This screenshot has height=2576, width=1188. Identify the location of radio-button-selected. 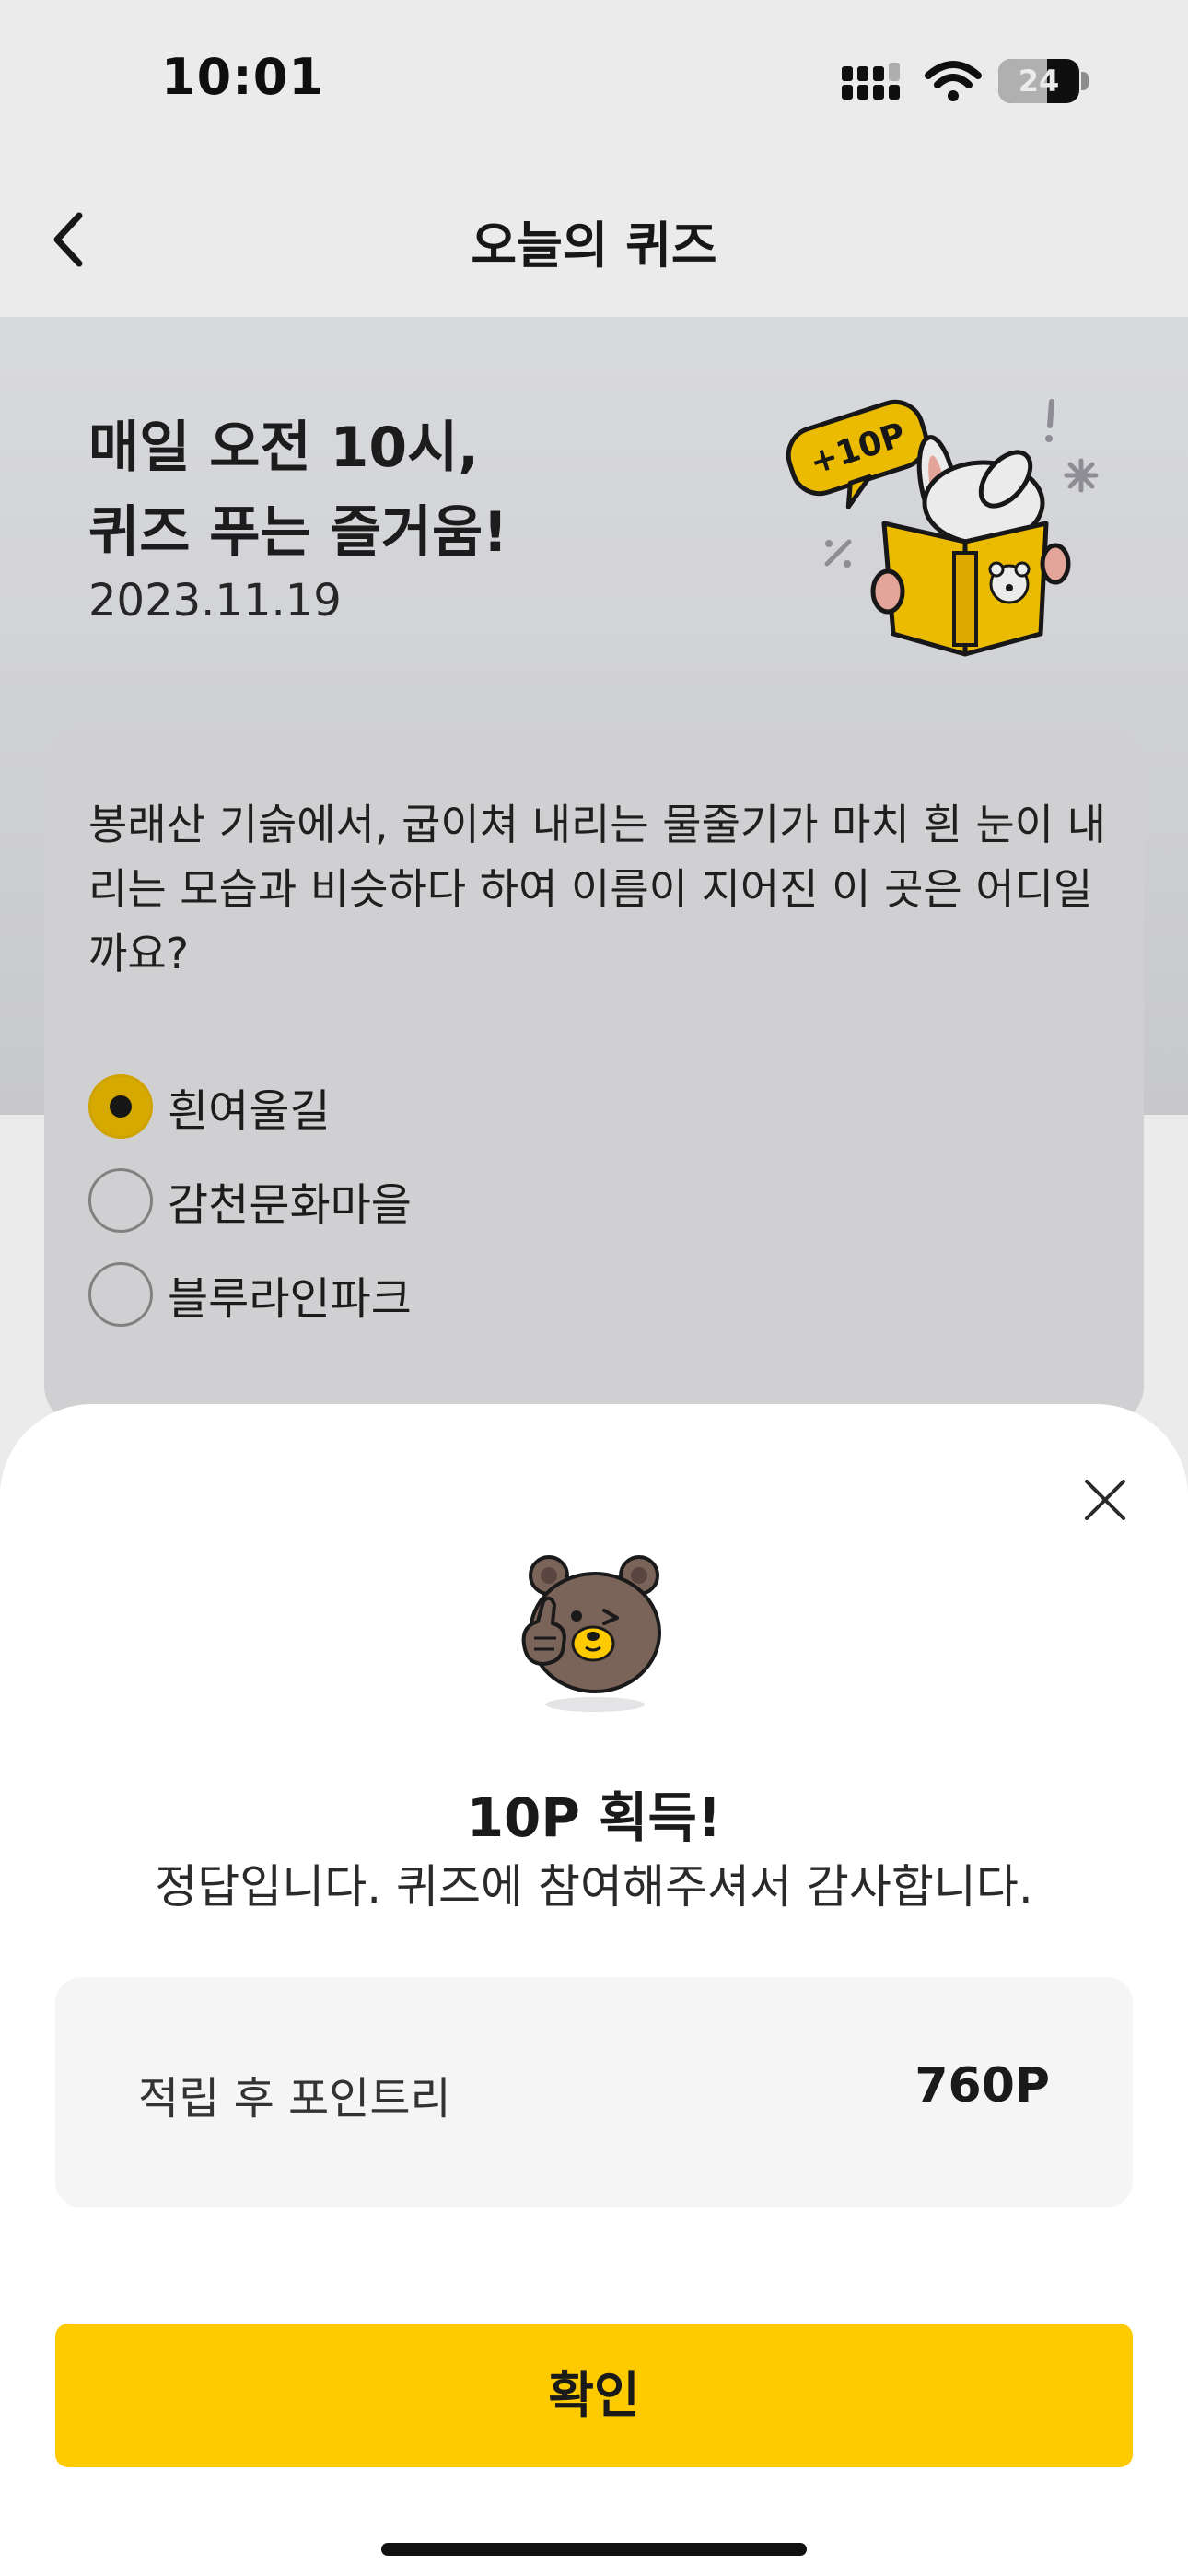
(120, 1106).